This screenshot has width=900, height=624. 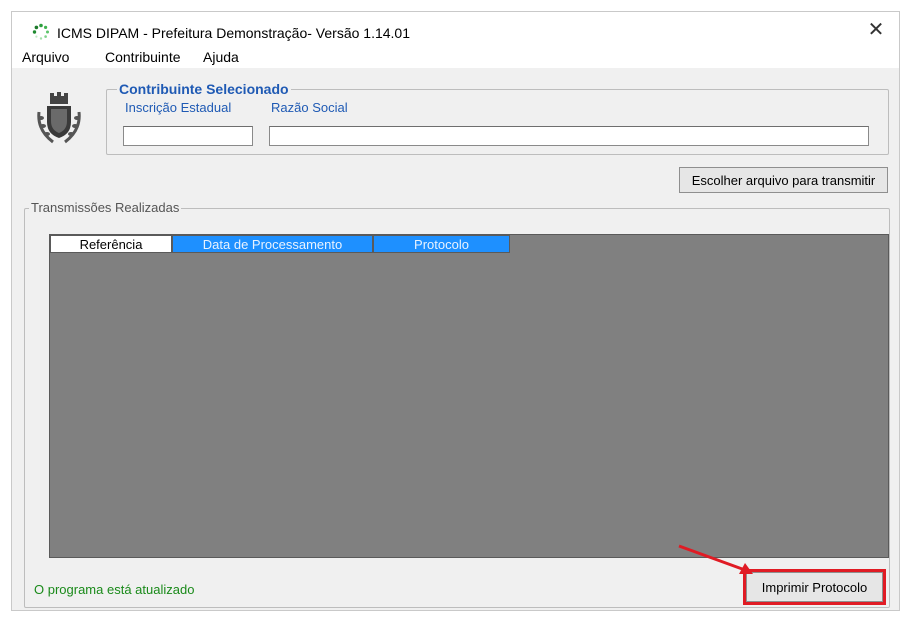 What do you see at coordinates (569, 136) in the screenshot?
I see `razao-field` at bounding box center [569, 136].